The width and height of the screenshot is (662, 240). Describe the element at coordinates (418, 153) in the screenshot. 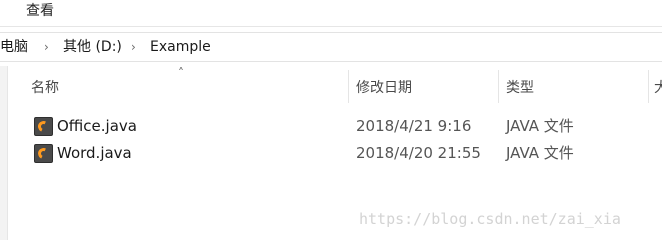

I see `file-date-modified: 2018/4/20 21:55` at that location.